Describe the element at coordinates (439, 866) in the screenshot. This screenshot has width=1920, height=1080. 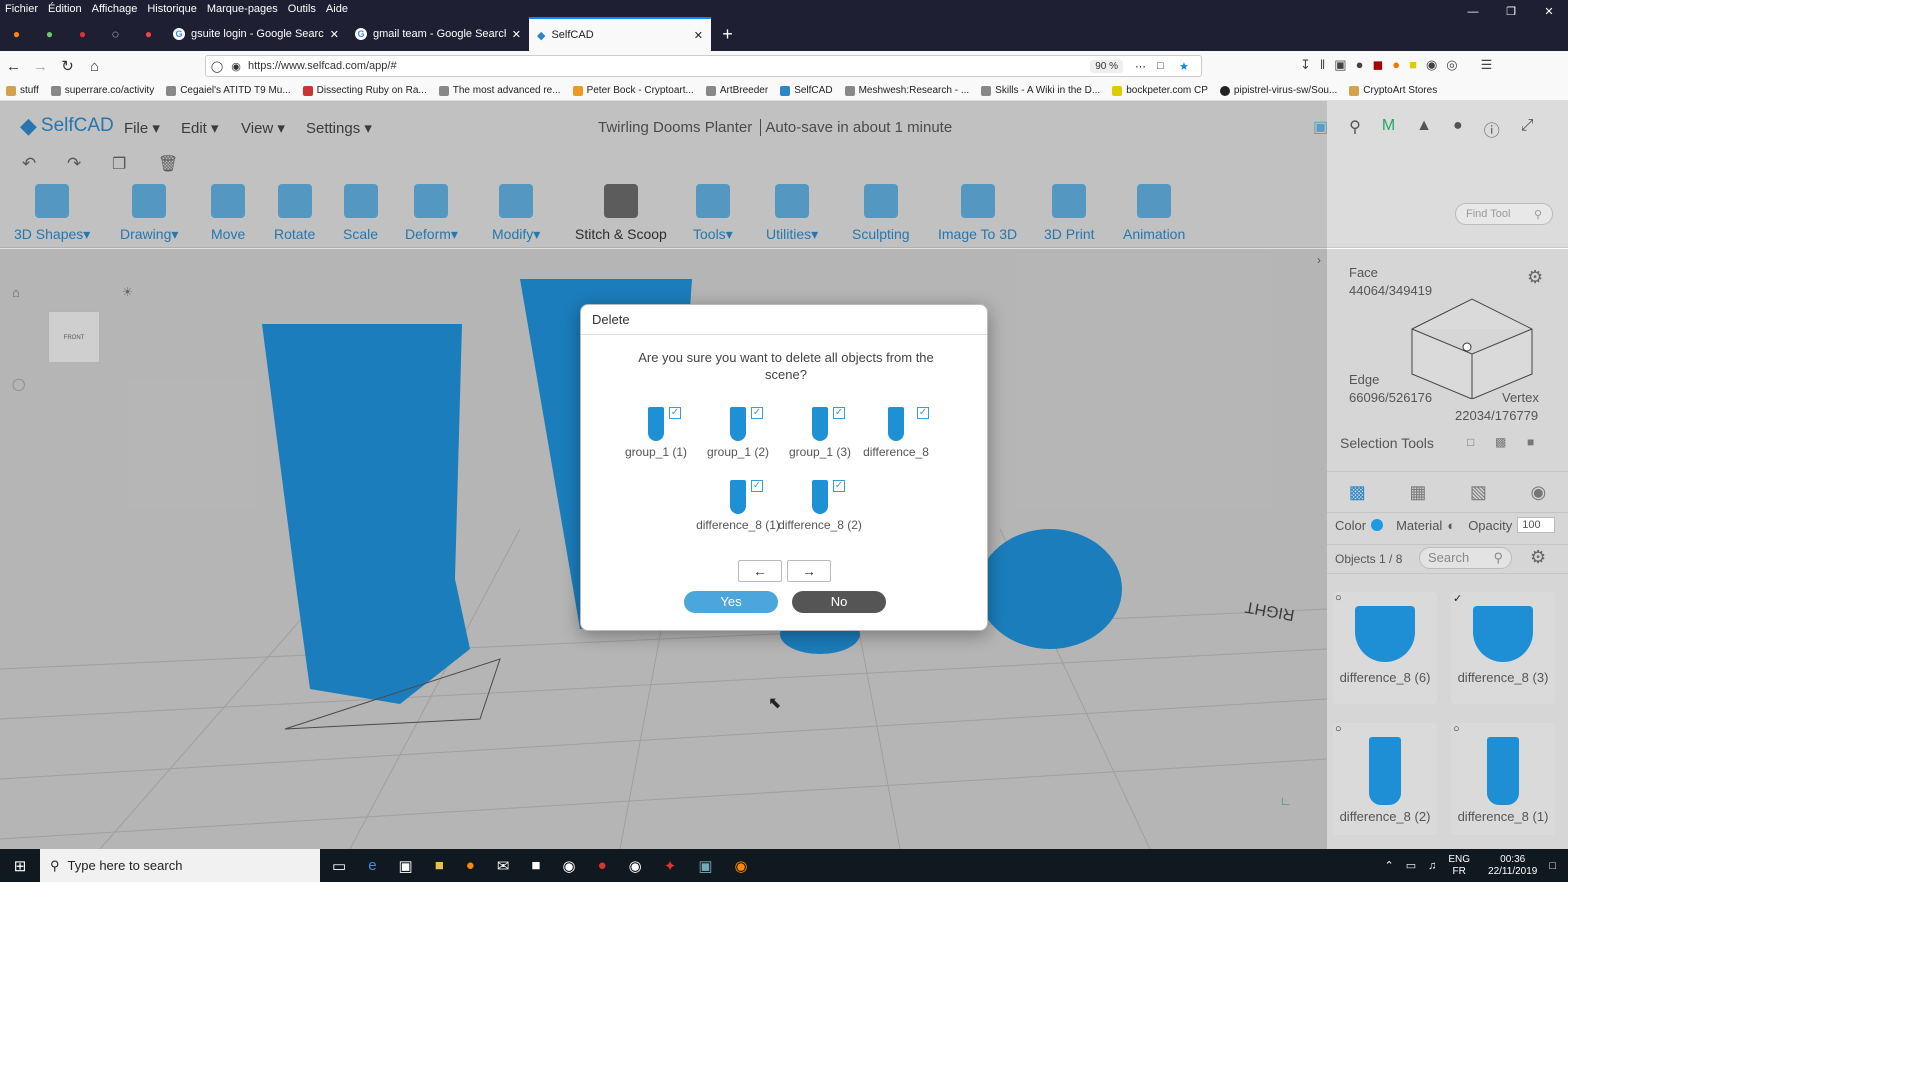
I see `file-explorer-icon: ■` at that location.